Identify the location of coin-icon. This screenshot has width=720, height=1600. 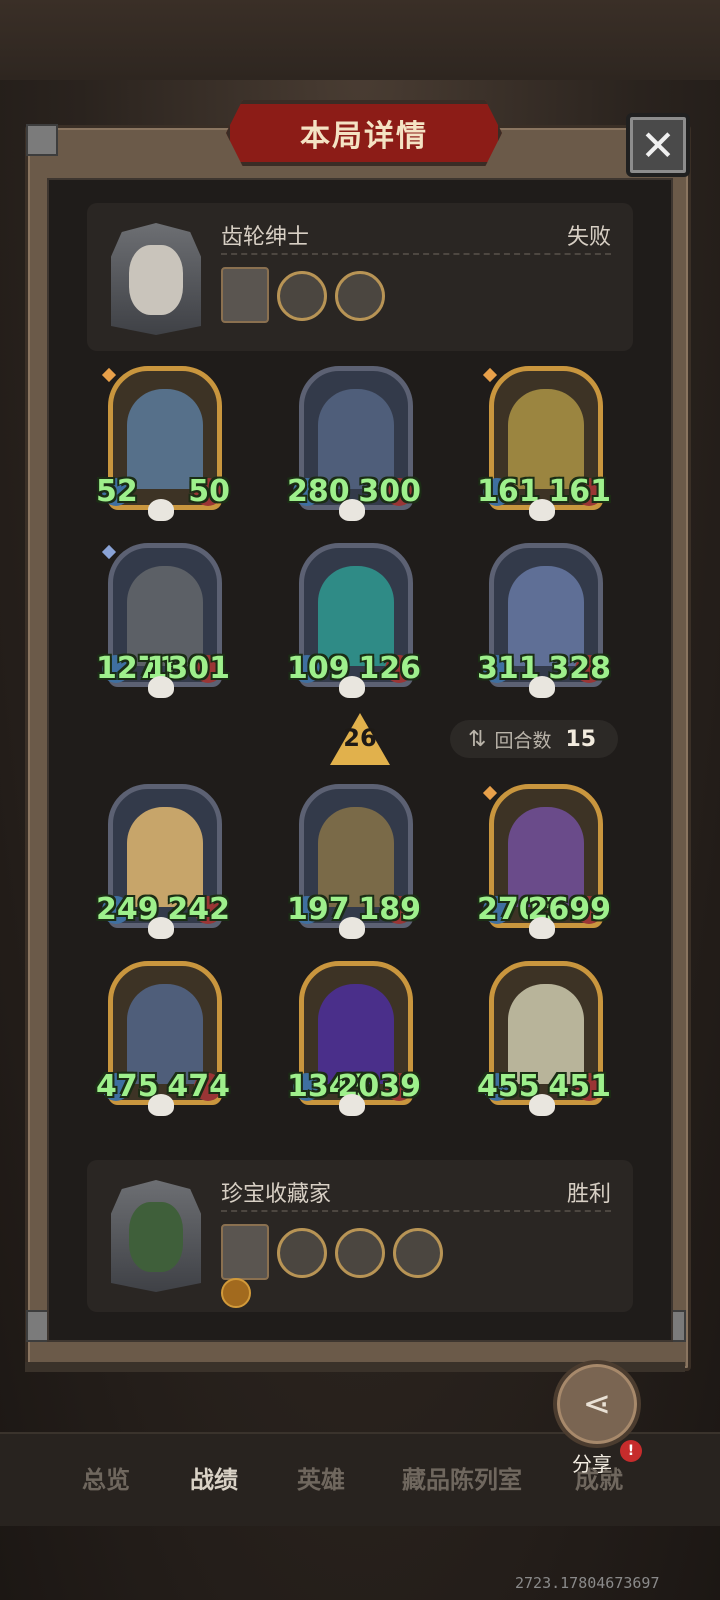
(236, 1293).